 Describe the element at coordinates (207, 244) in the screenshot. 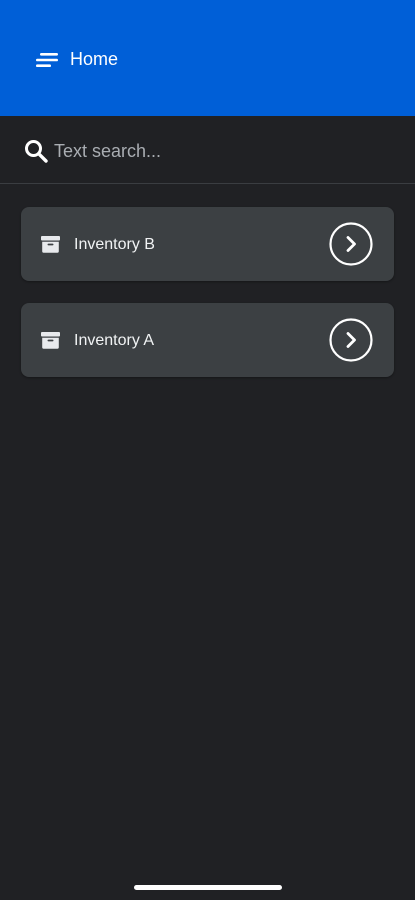

I see `inventory-card-b: Inventory B` at that location.